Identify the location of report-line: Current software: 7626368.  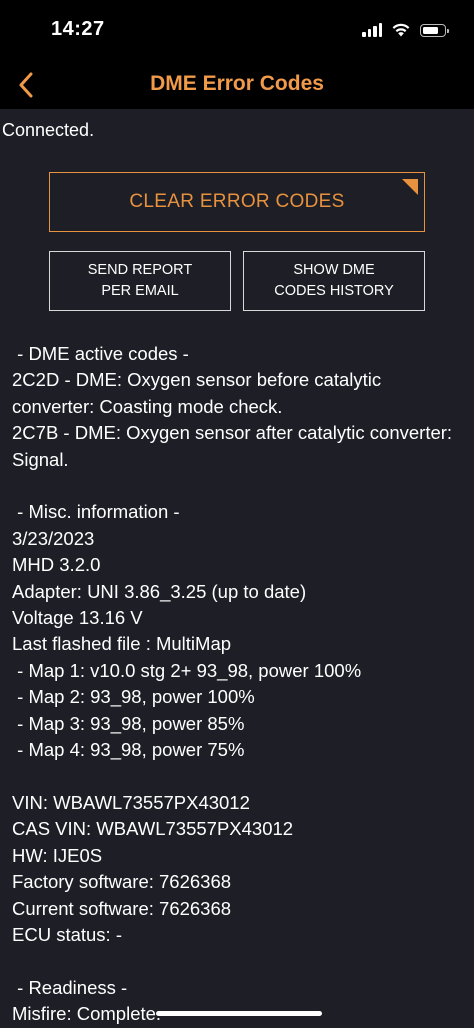
(122, 908).